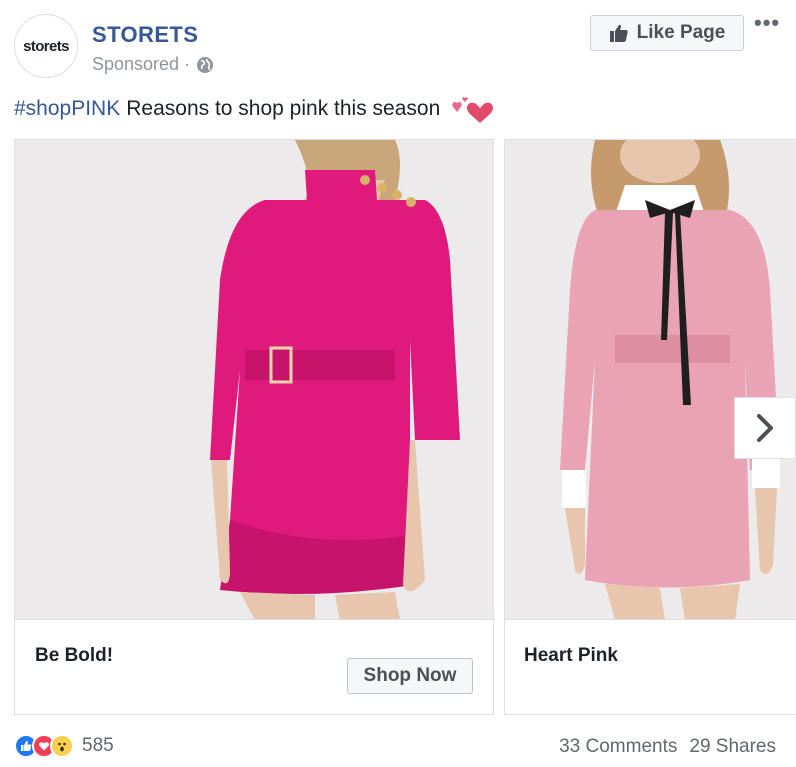  I want to click on more-options-icon: •••, so click(767, 23).